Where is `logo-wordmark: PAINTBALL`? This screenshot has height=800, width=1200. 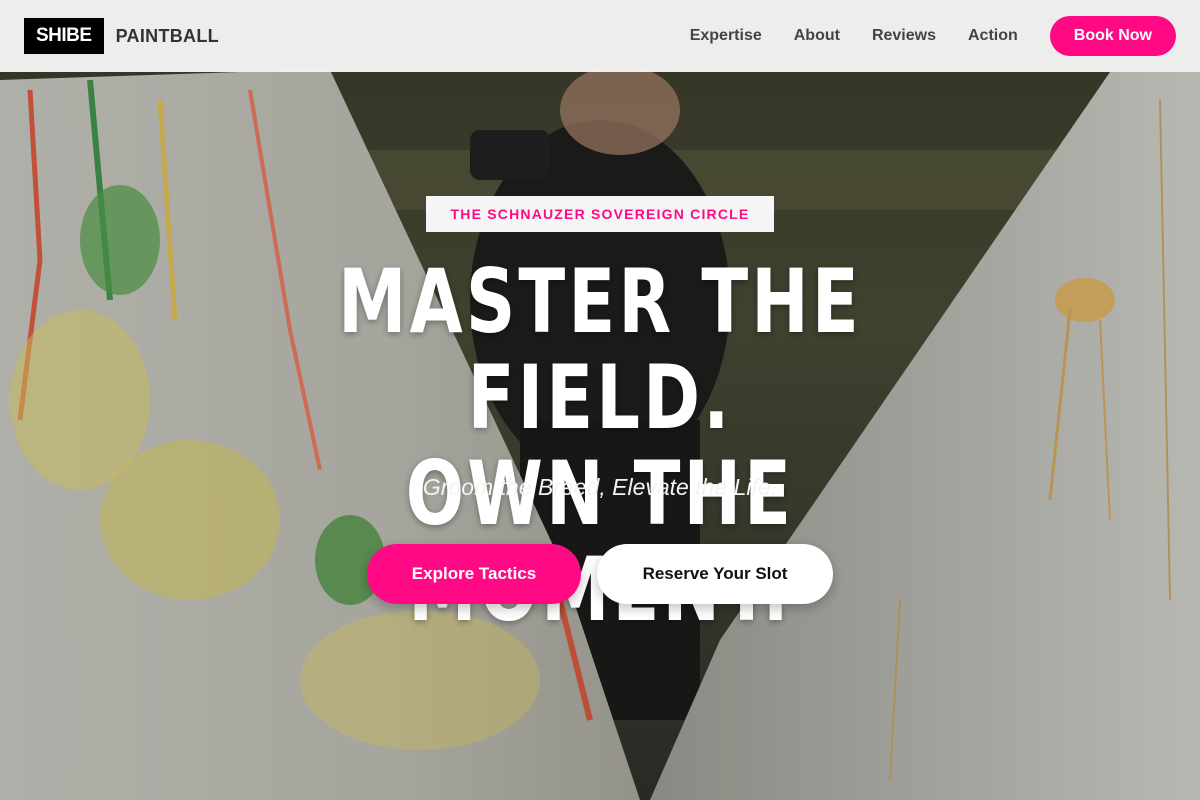 logo-wordmark: PAINTBALL is located at coordinates (167, 36).